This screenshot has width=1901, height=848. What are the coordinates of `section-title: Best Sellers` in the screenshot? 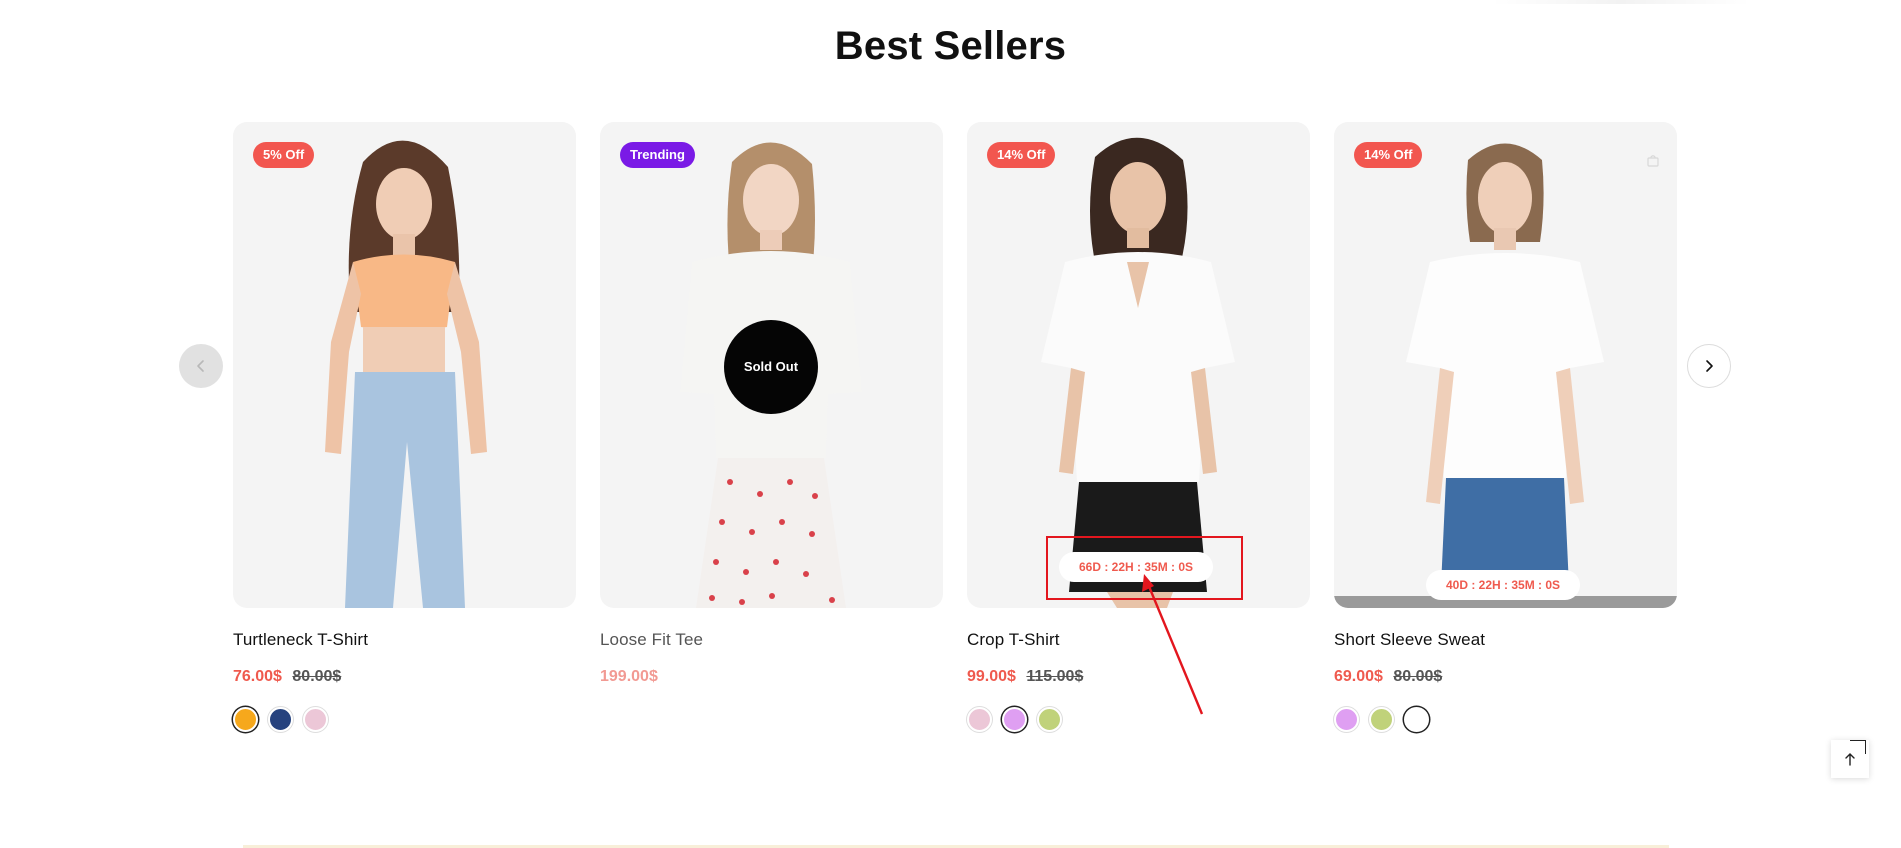 It's located at (950, 46).